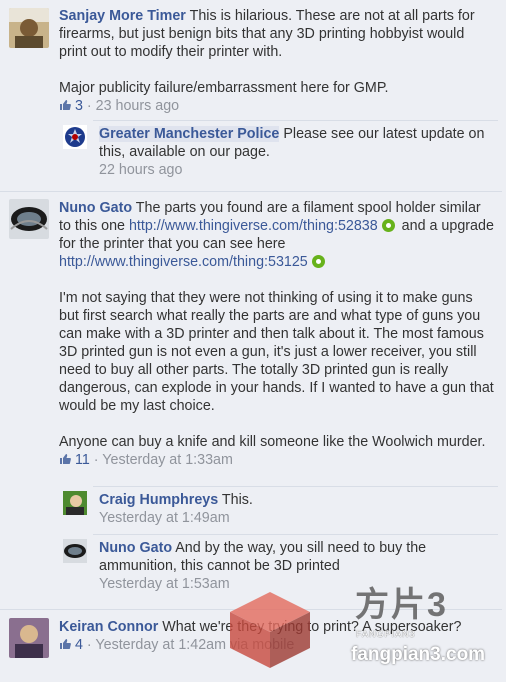 The image size is (506, 682). Describe the element at coordinates (158, 500) in the screenshot. I see `author-name: Craig Humphreys` at that location.